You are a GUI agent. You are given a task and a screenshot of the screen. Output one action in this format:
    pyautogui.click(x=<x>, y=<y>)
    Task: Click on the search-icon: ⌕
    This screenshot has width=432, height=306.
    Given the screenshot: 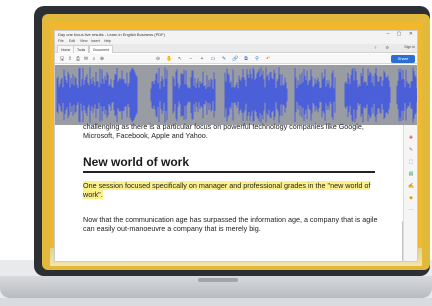 What is the action you would take?
    pyautogui.click(x=94, y=59)
    